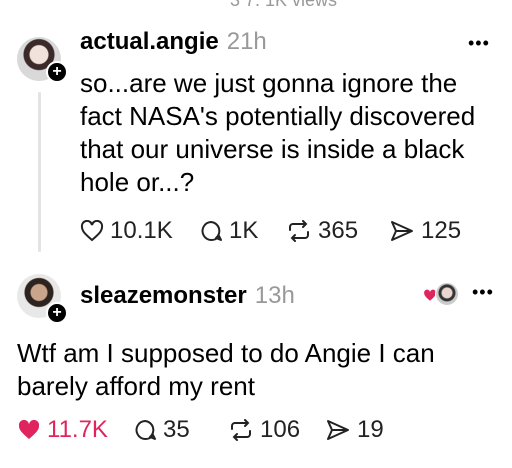  I want to click on repost-count: 365, so click(338, 230).